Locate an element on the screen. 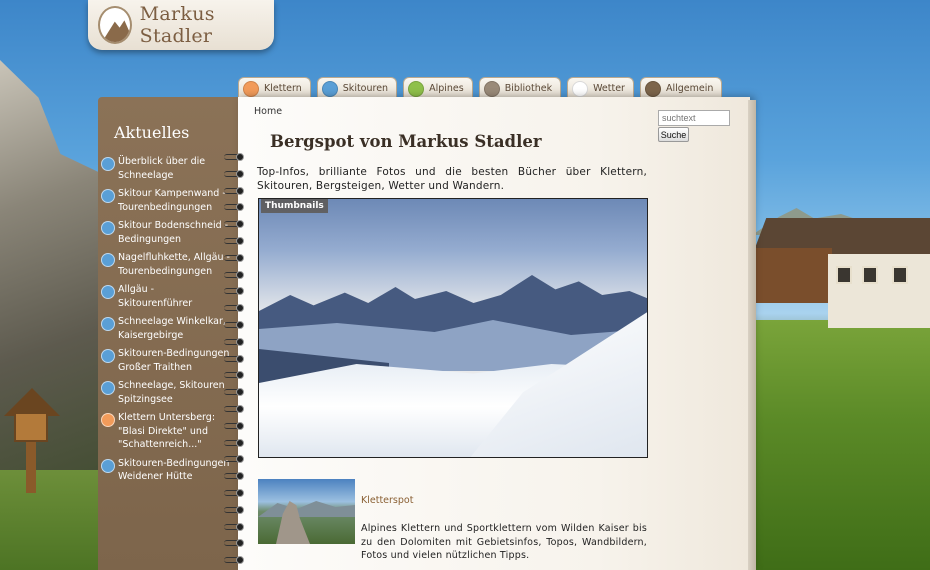 This screenshot has width=930, height=570. sidebar-news-item: Skitouren-Bedingungen Großer Traithen is located at coordinates (165, 360).